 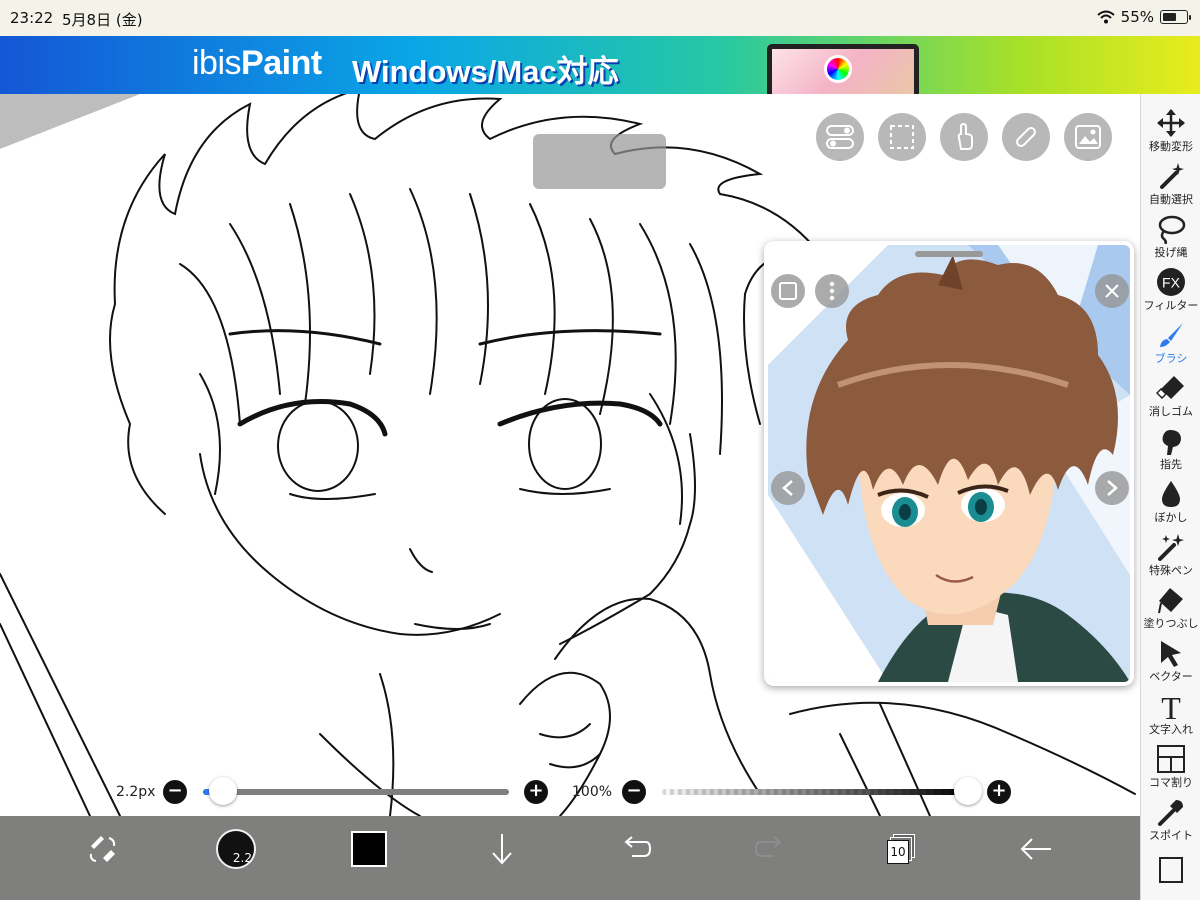 What do you see at coordinates (1170, 342) in the screenshot?
I see `tool-brush: ブラシ` at bounding box center [1170, 342].